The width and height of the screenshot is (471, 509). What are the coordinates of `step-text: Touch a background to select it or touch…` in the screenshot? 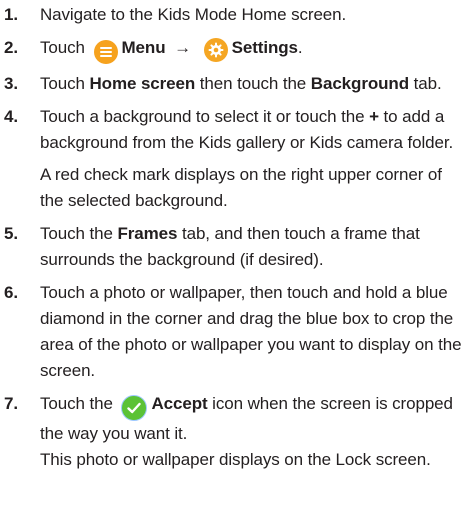 It's located at (205, 116).